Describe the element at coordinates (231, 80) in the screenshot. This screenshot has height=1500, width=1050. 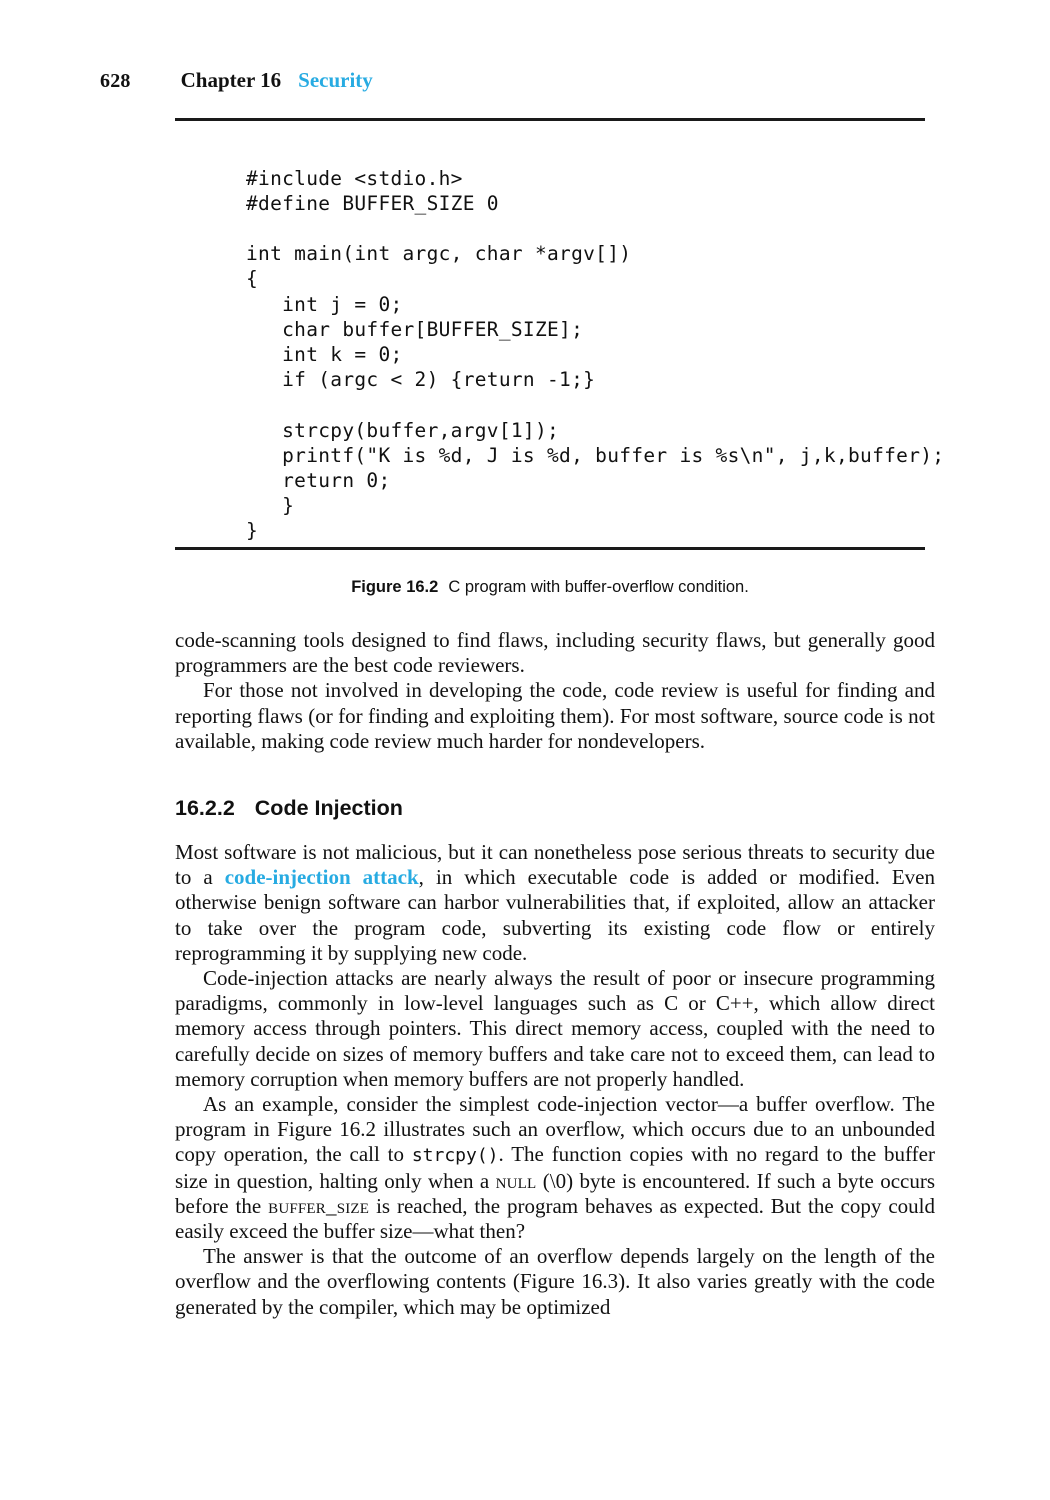
I see `chapter-label: Chapter 16` at that location.